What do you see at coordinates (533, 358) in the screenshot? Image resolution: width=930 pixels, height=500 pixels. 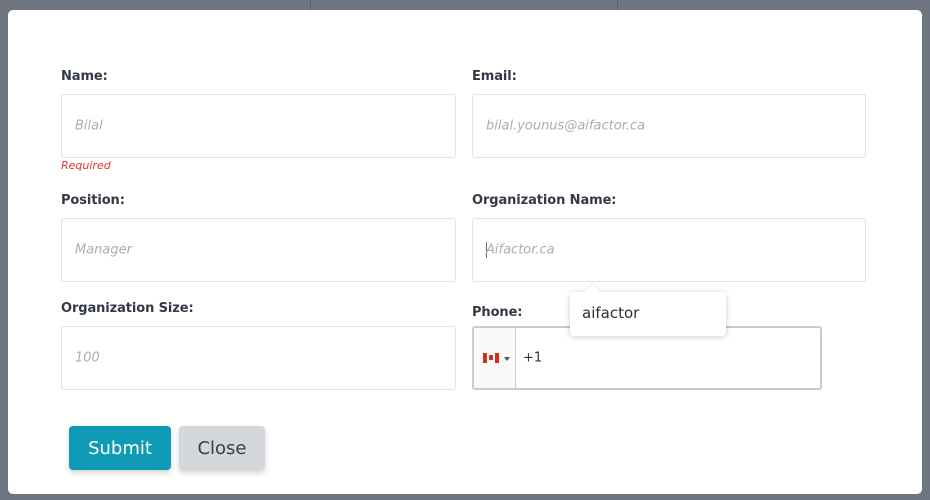 I see `dial-code: +1` at bounding box center [533, 358].